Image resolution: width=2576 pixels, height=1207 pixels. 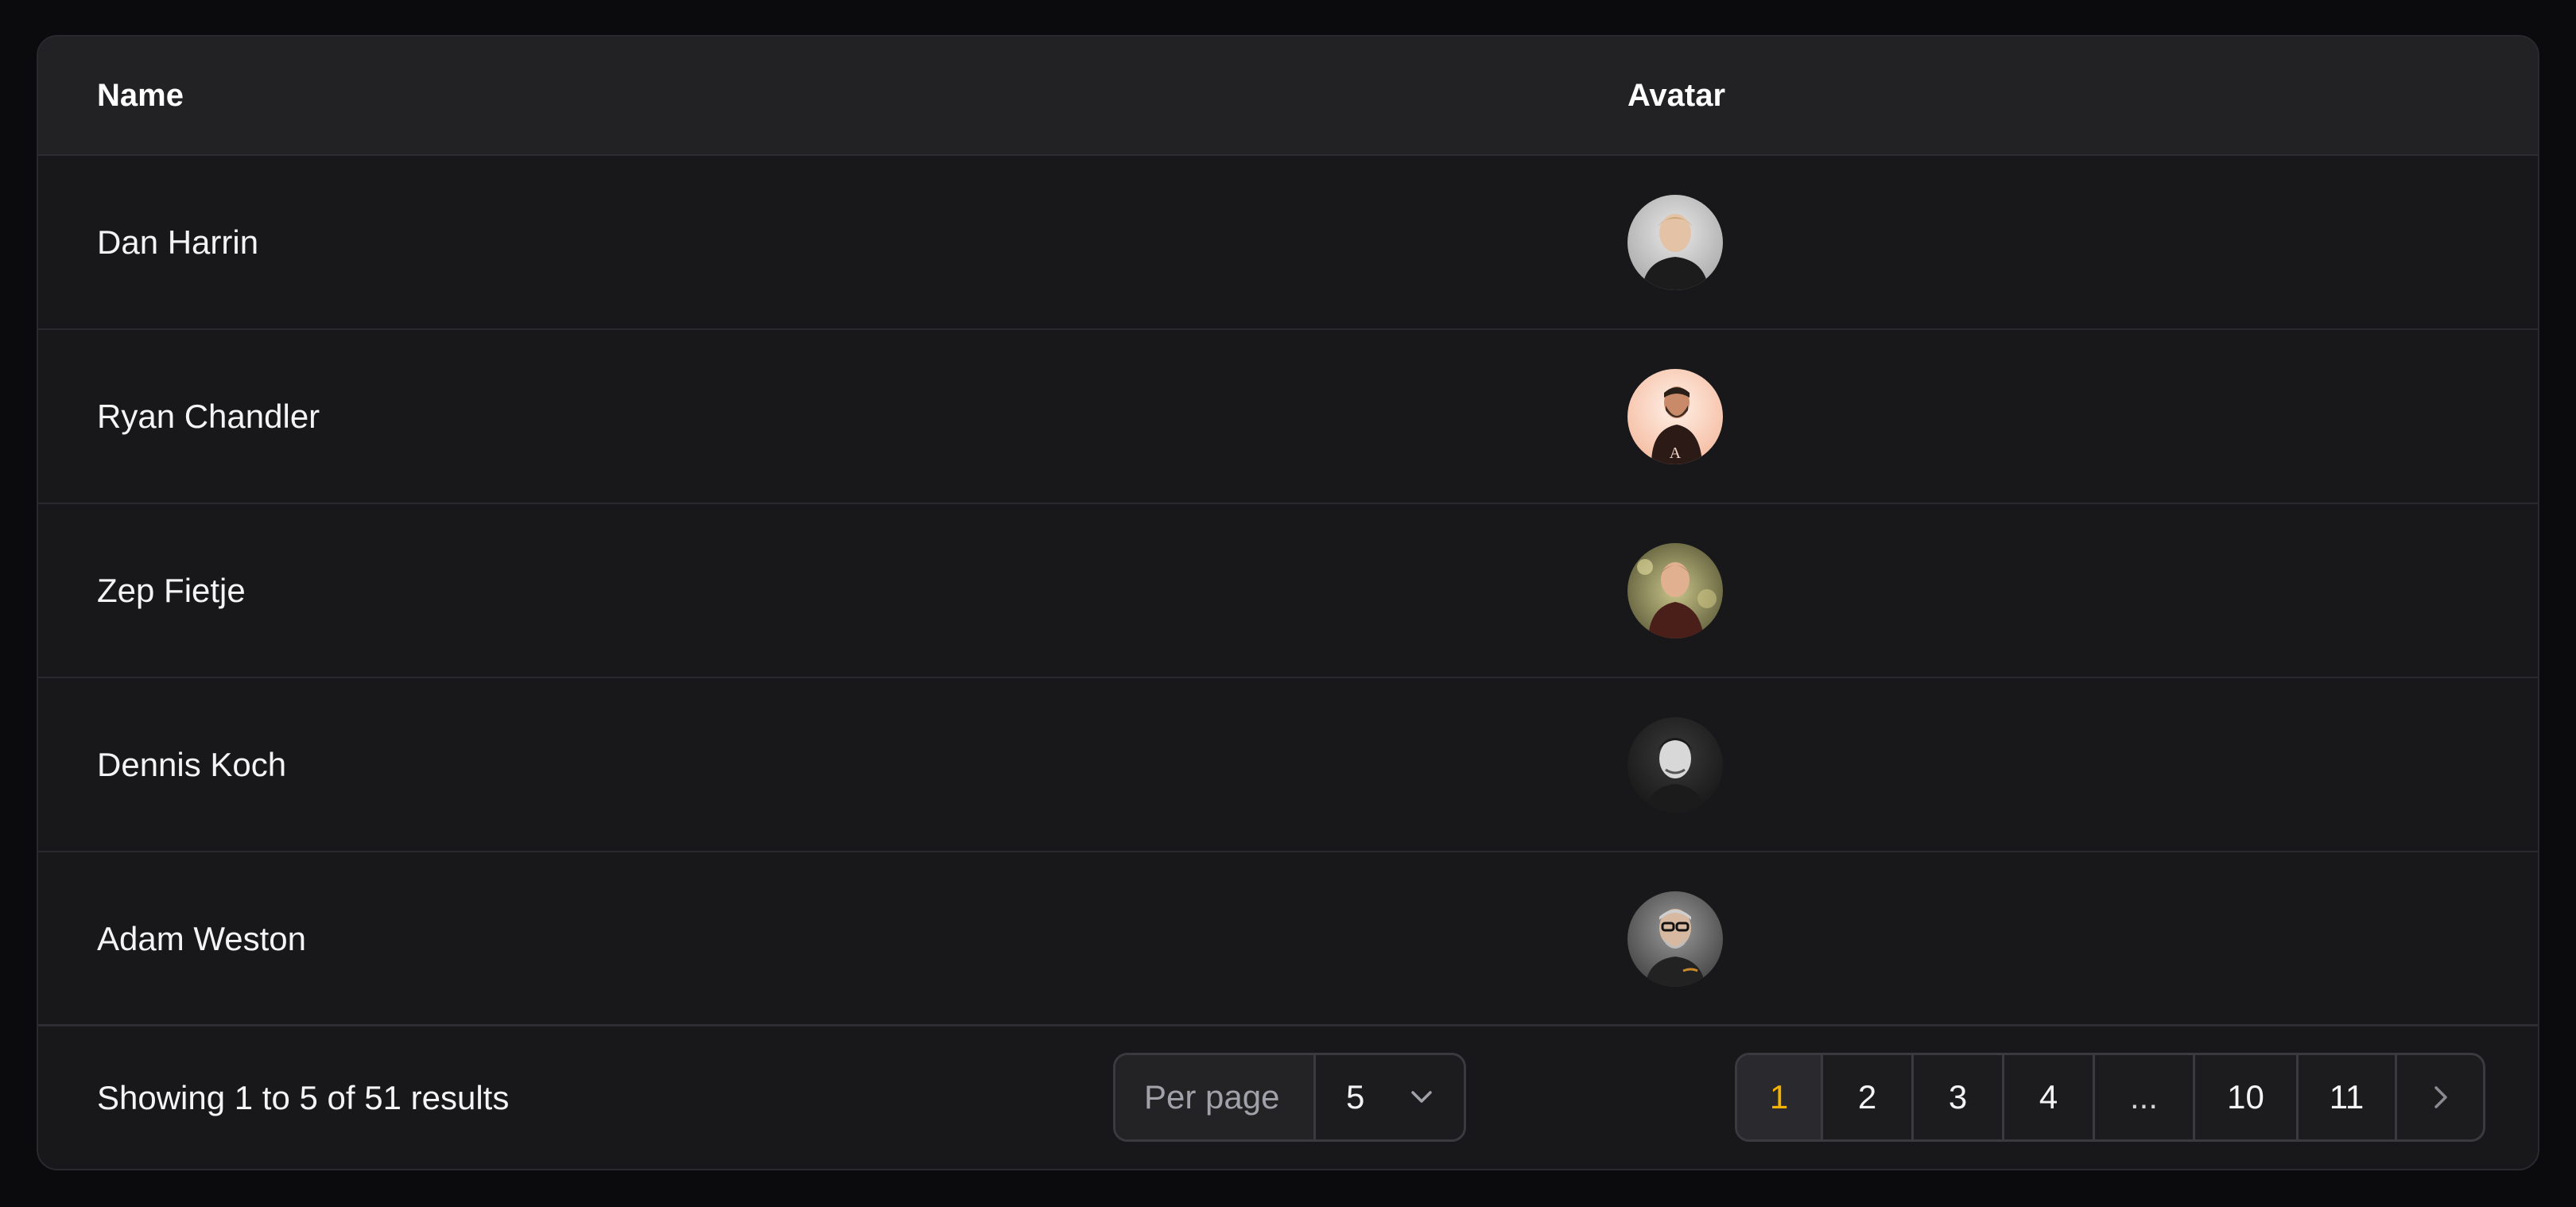 What do you see at coordinates (1676, 453) in the screenshot?
I see `svg-text: A` at bounding box center [1676, 453].